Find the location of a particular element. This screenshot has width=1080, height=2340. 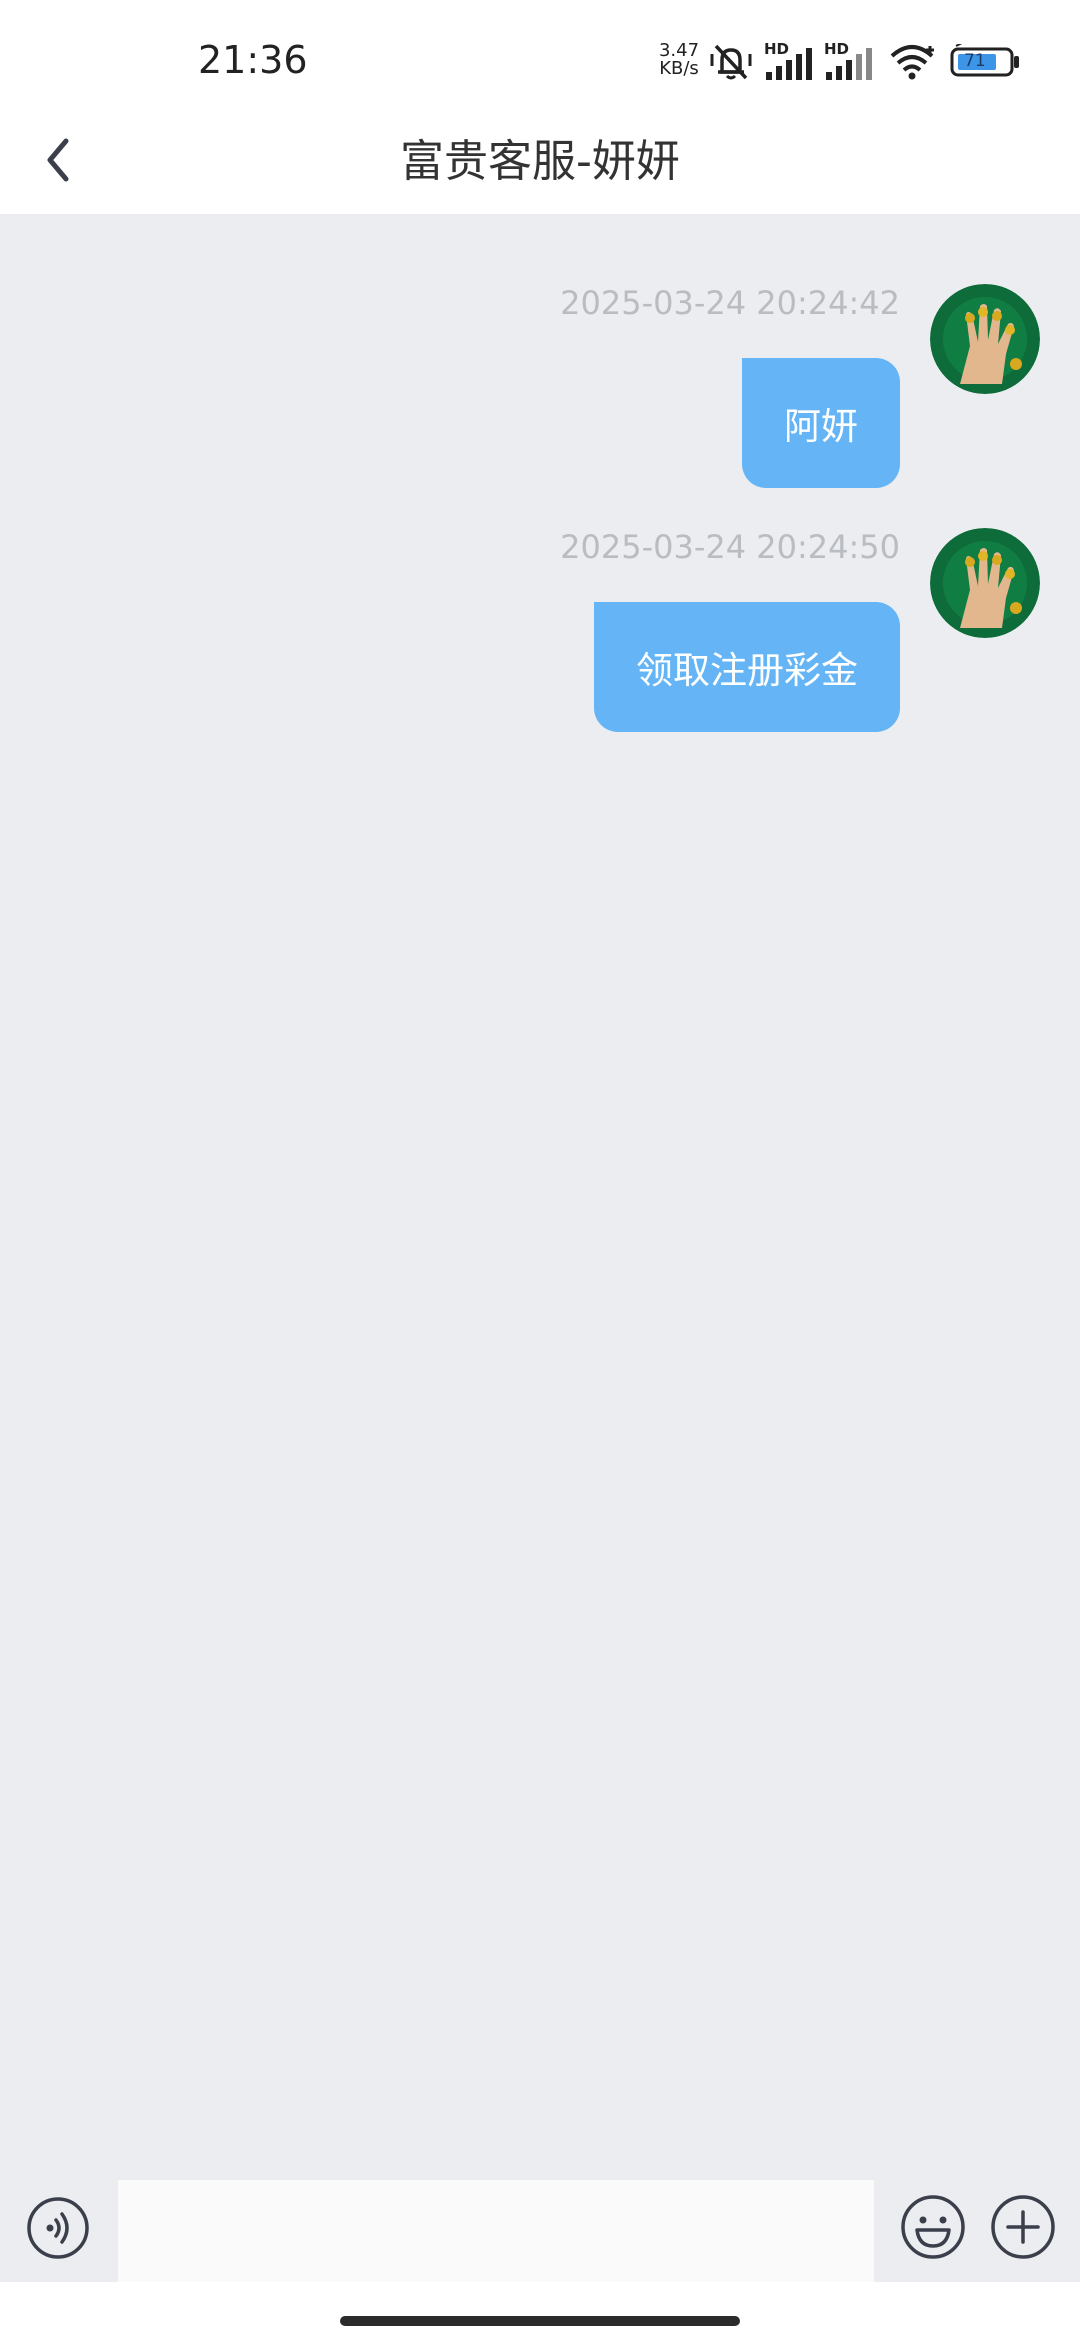

input-bar is located at coordinates (540, 2222).